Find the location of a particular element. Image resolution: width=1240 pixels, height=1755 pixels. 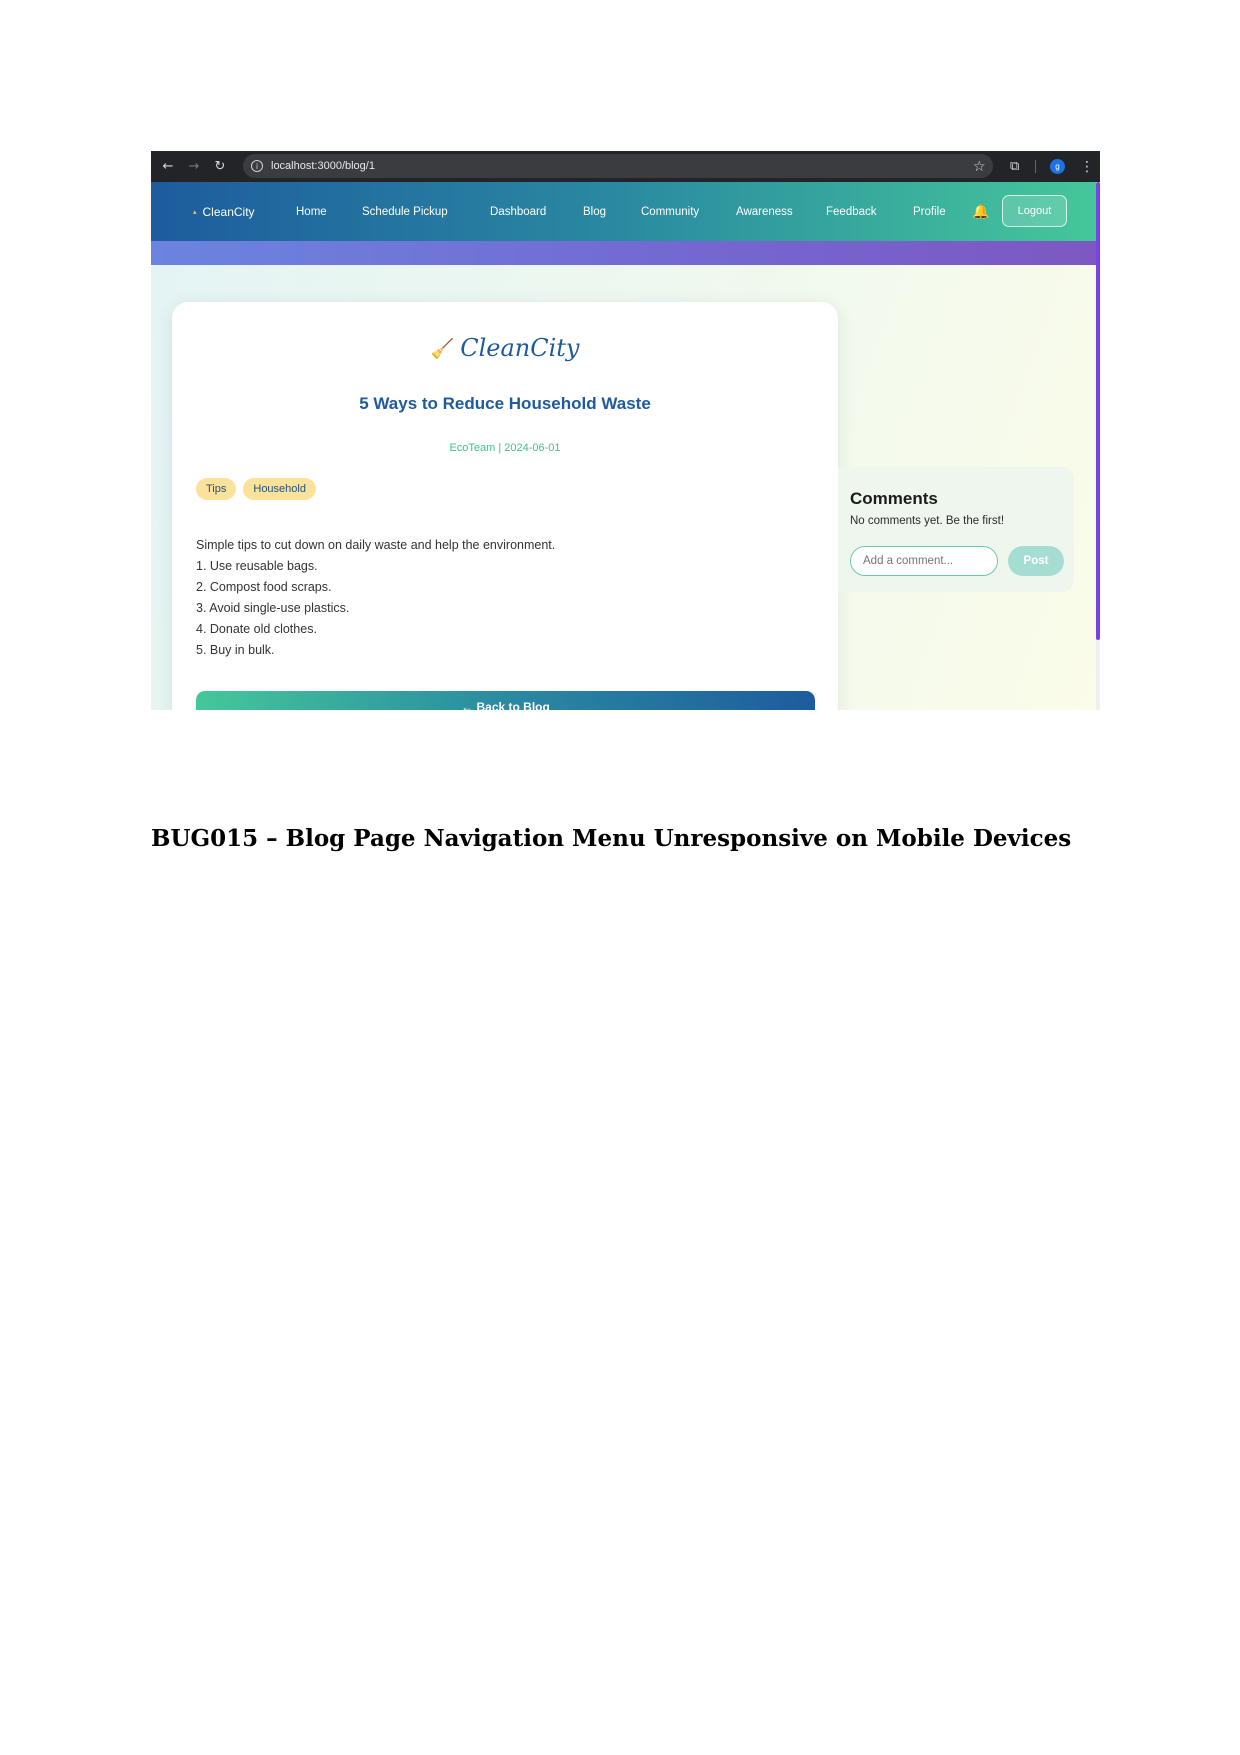

article-title: 5 Ways to Reduce Household Waste is located at coordinates (505, 403).